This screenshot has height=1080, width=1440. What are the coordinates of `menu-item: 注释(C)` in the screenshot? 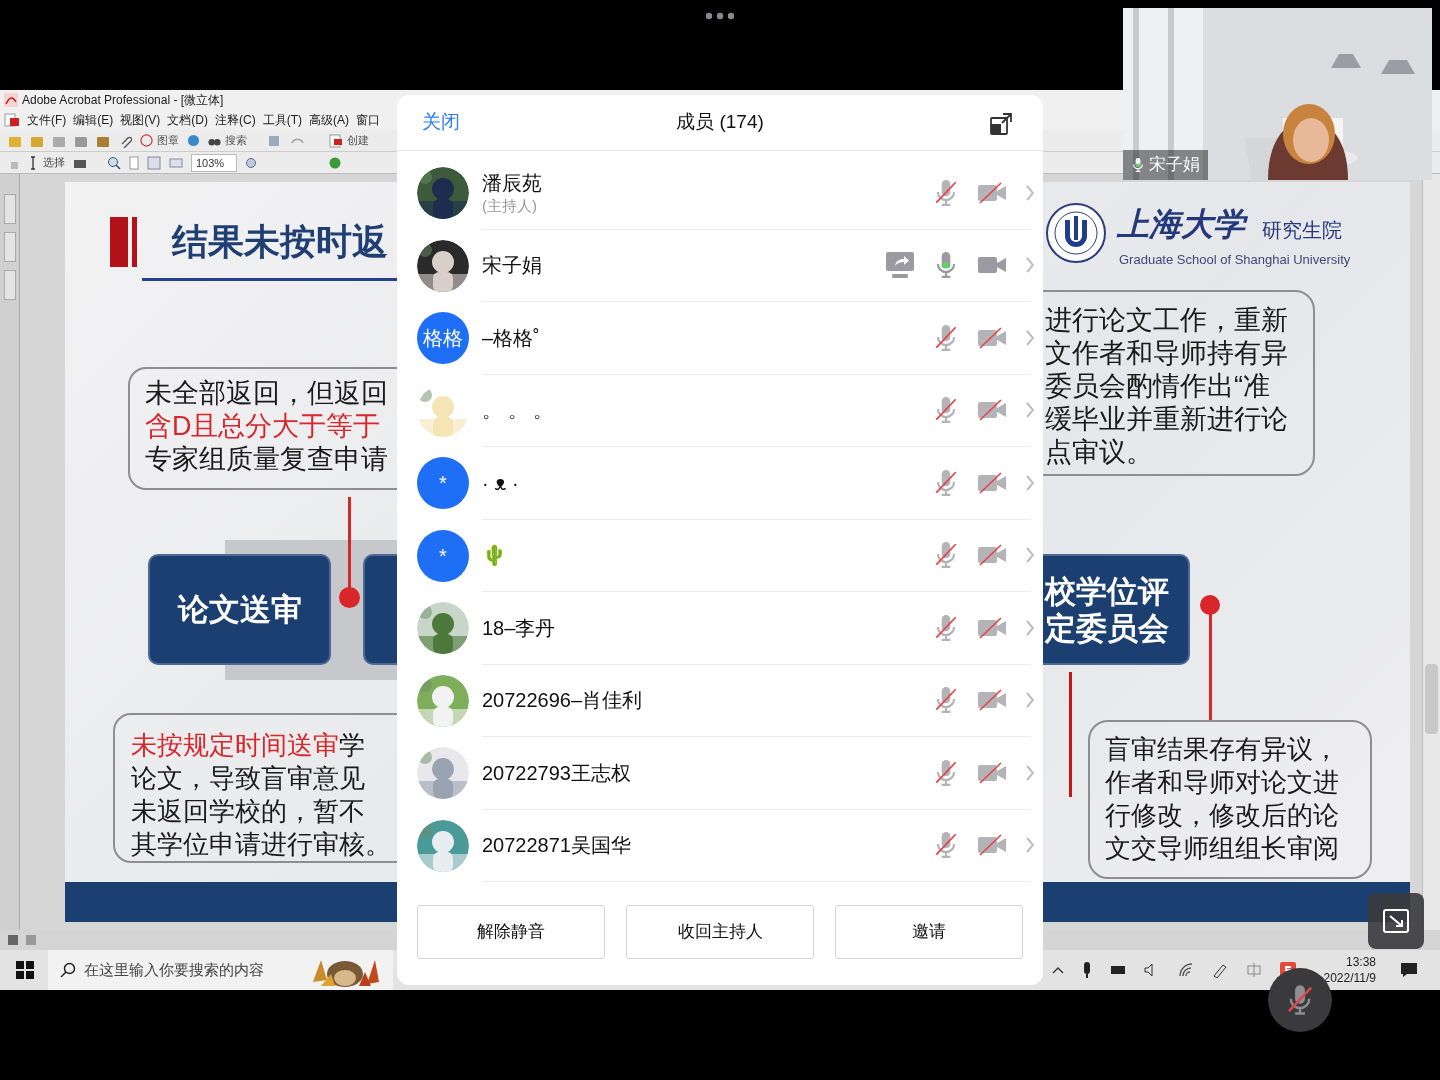 It's located at (235, 120).